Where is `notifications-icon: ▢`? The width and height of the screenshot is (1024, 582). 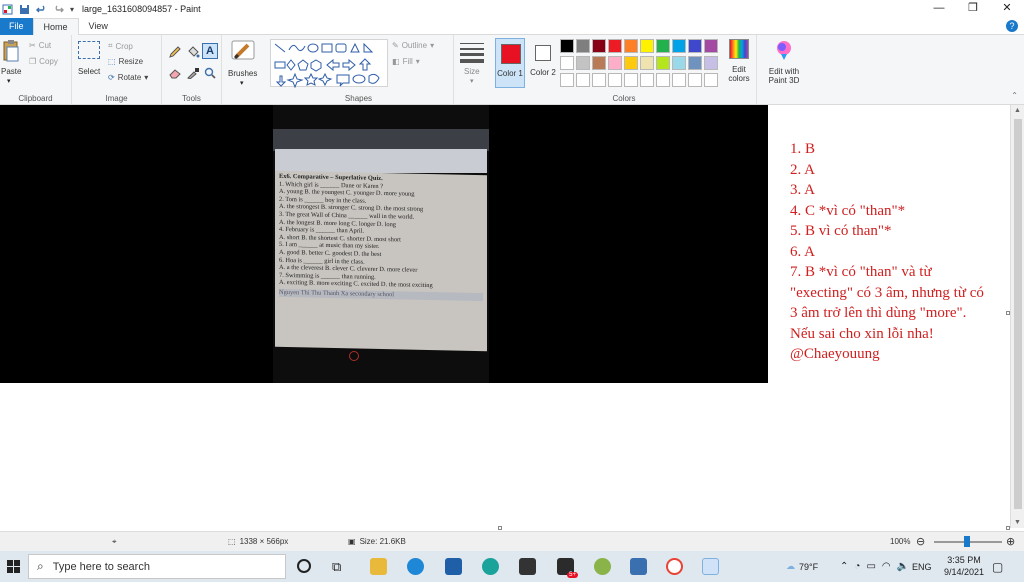 notifications-icon: ▢ is located at coordinates (997, 566).